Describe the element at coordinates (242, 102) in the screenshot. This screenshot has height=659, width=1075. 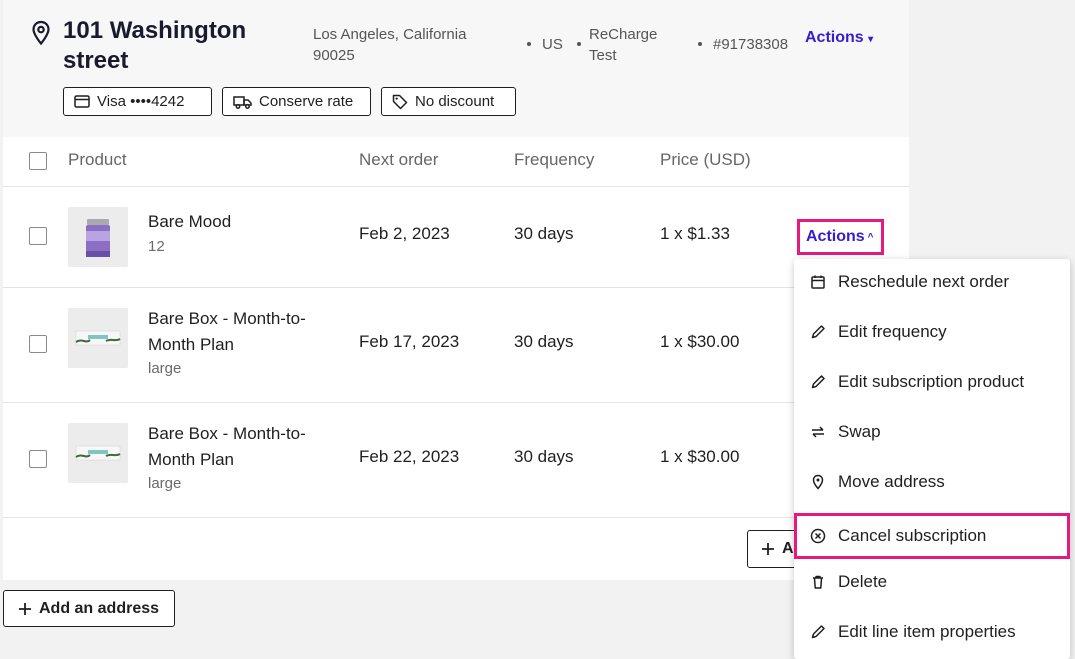
I see `truck-icon` at that location.